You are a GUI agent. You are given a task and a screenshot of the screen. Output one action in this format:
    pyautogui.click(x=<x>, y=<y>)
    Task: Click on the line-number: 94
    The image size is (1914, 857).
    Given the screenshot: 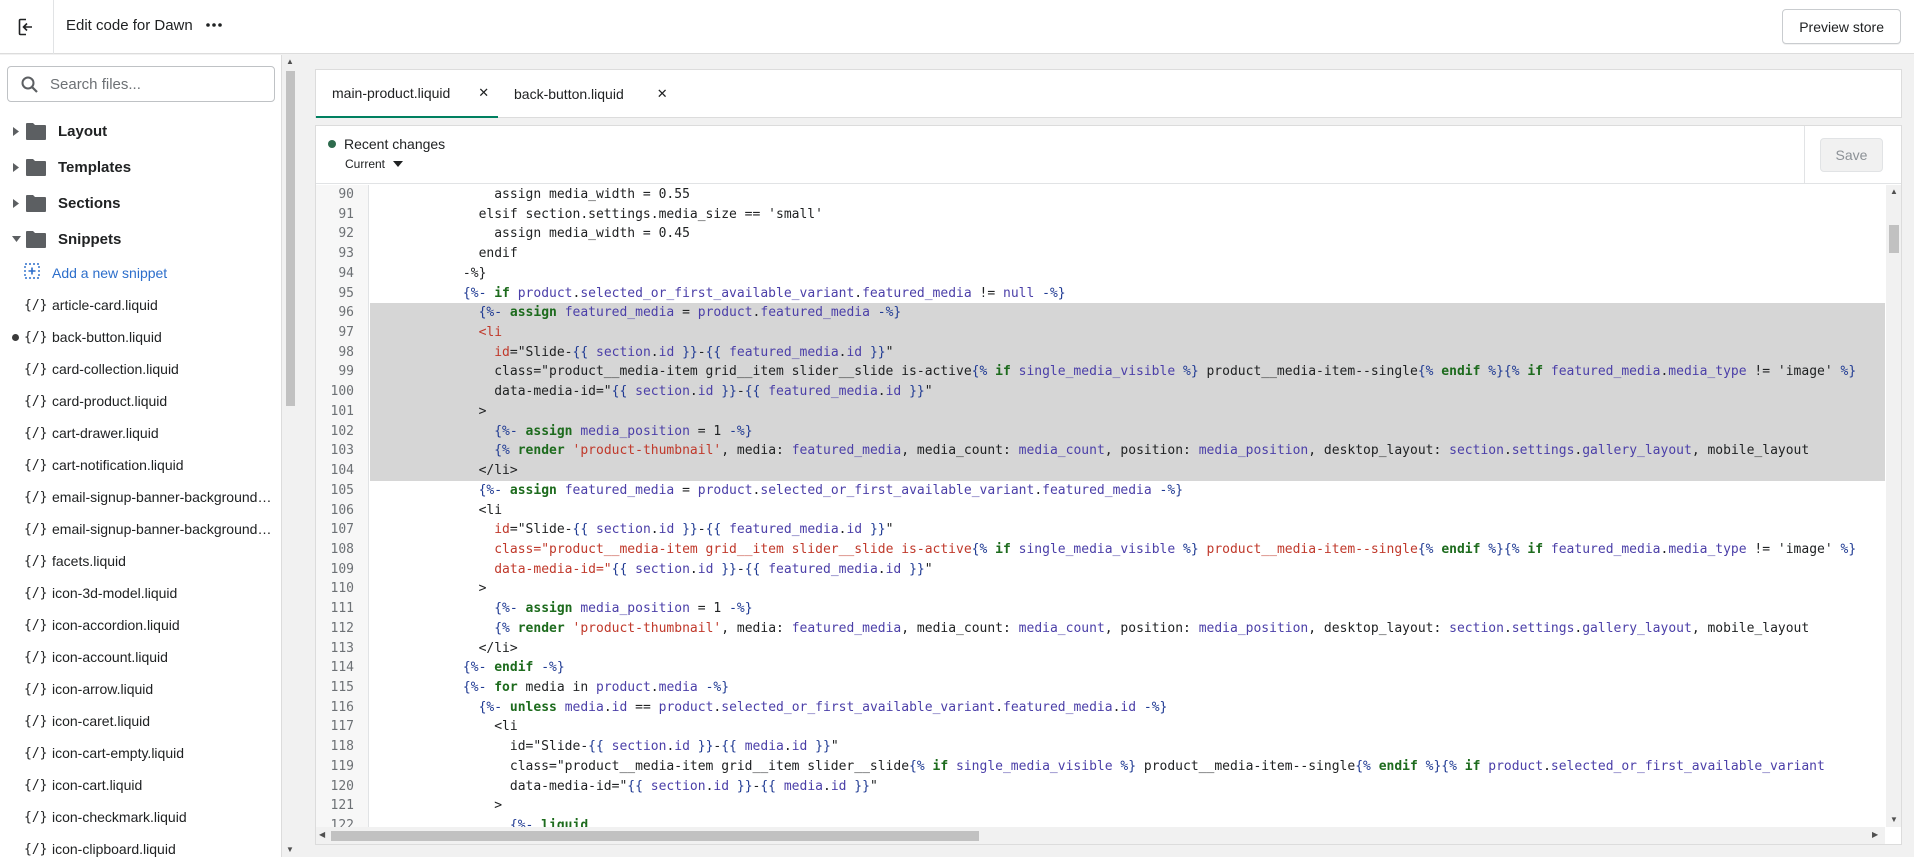 What is the action you would take?
    pyautogui.click(x=346, y=273)
    